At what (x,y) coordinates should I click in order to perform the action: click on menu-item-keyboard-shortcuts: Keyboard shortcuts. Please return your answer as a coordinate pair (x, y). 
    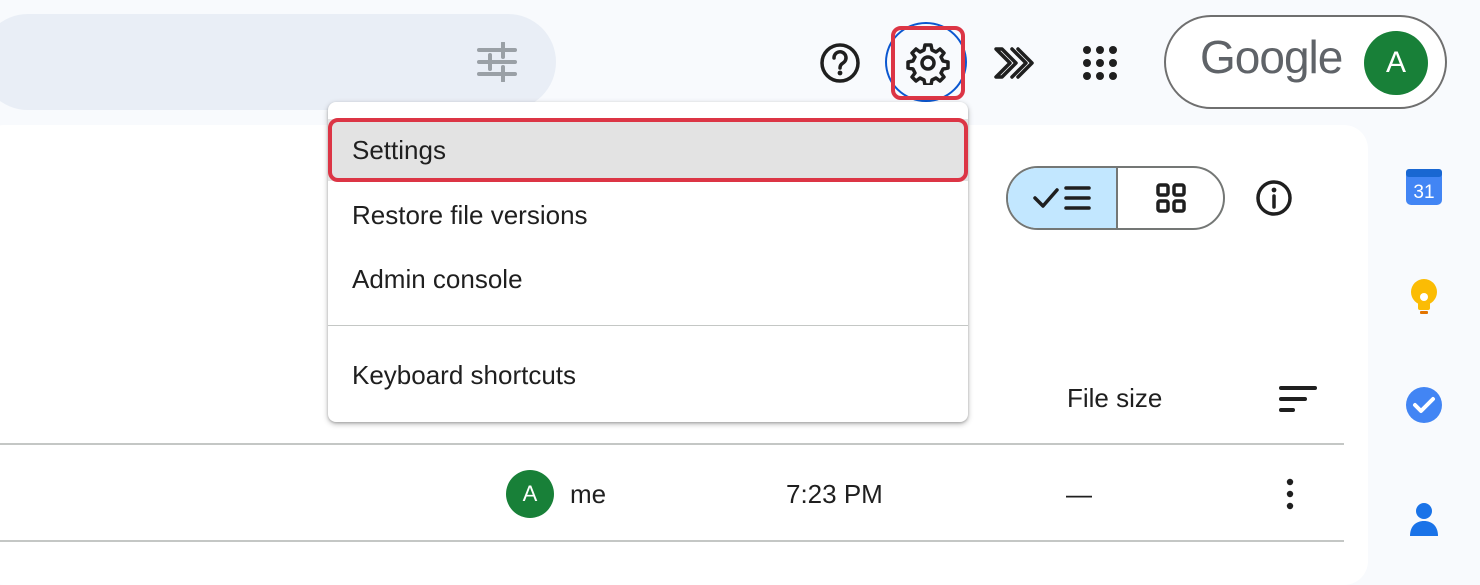
    Looking at the image, I should click on (648, 375).